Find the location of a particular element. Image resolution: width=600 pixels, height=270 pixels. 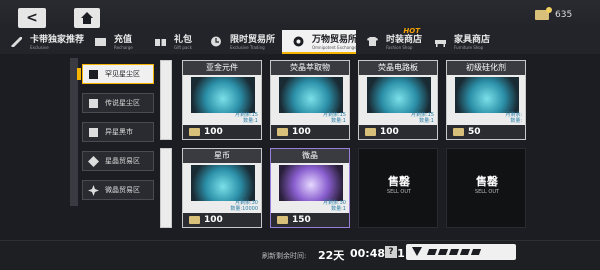

tab-sub: Exclusive Trading is located at coordinates (247, 47).